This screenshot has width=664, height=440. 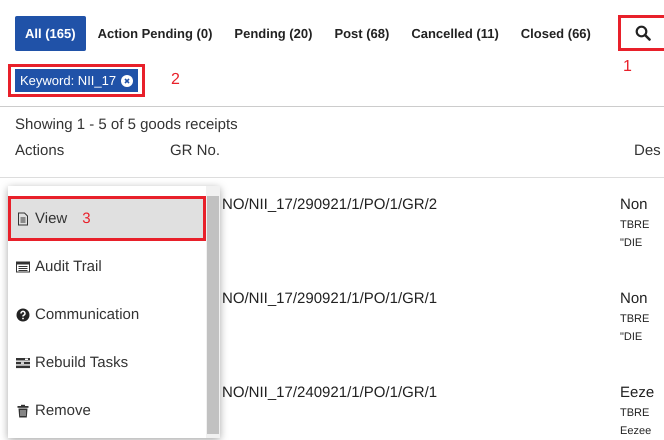 I want to click on search-icon, so click(x=642, y=33).